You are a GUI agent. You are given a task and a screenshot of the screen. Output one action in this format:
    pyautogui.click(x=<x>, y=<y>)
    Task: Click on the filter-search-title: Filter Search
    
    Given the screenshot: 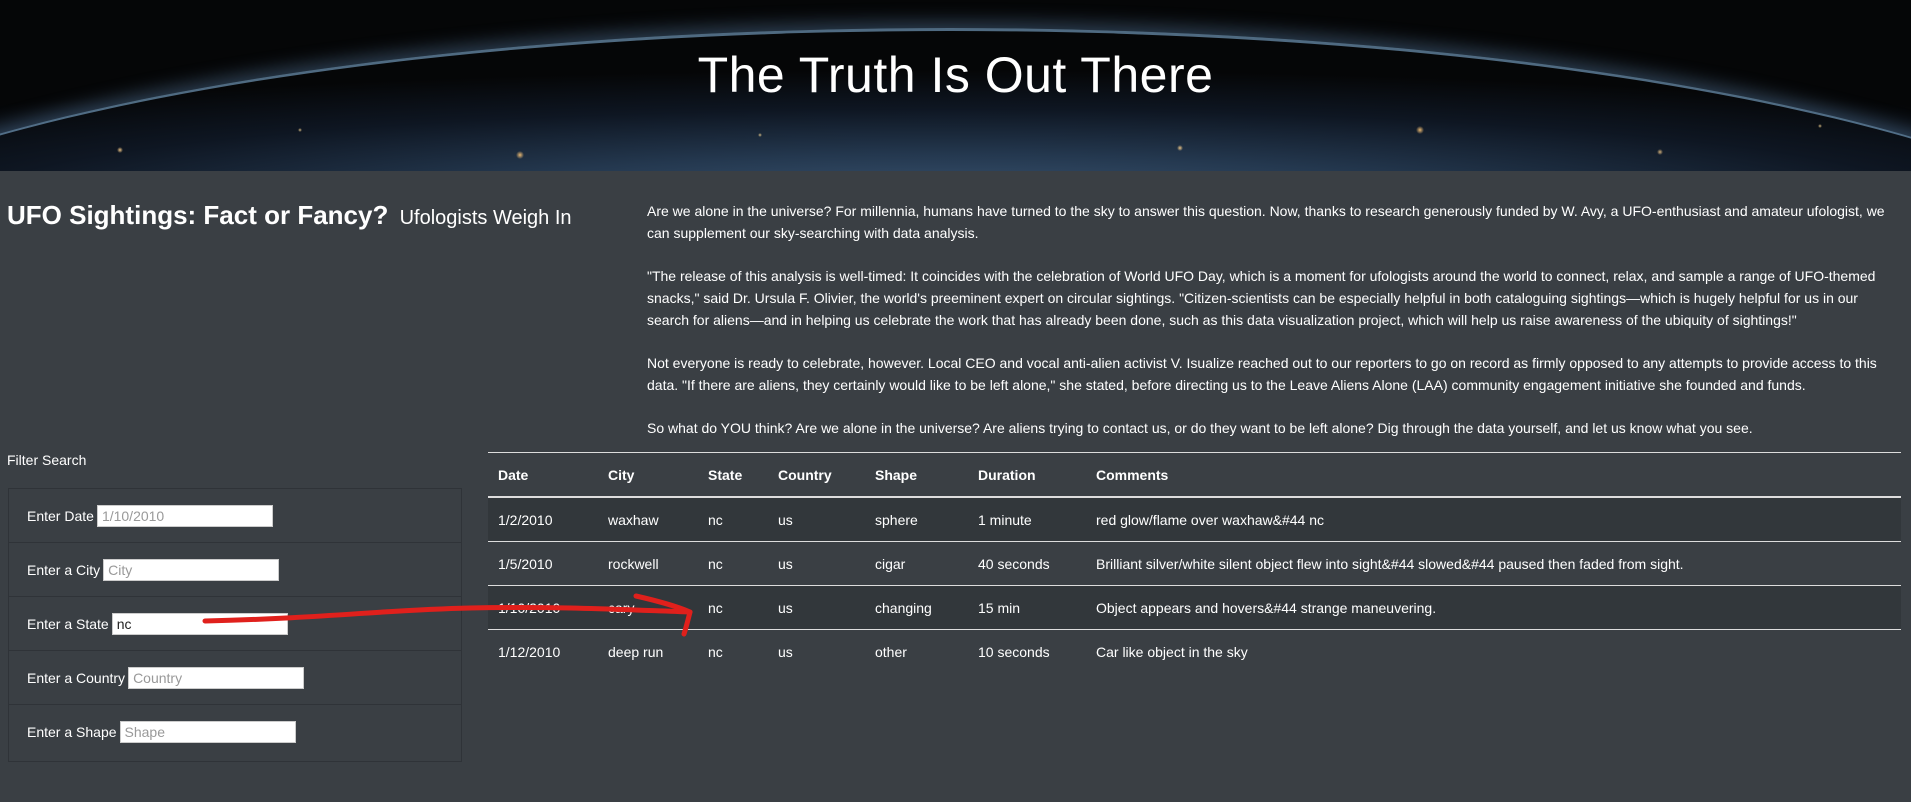 What is the action you would take?
    pyautogui.click(x=47, y=460)
    